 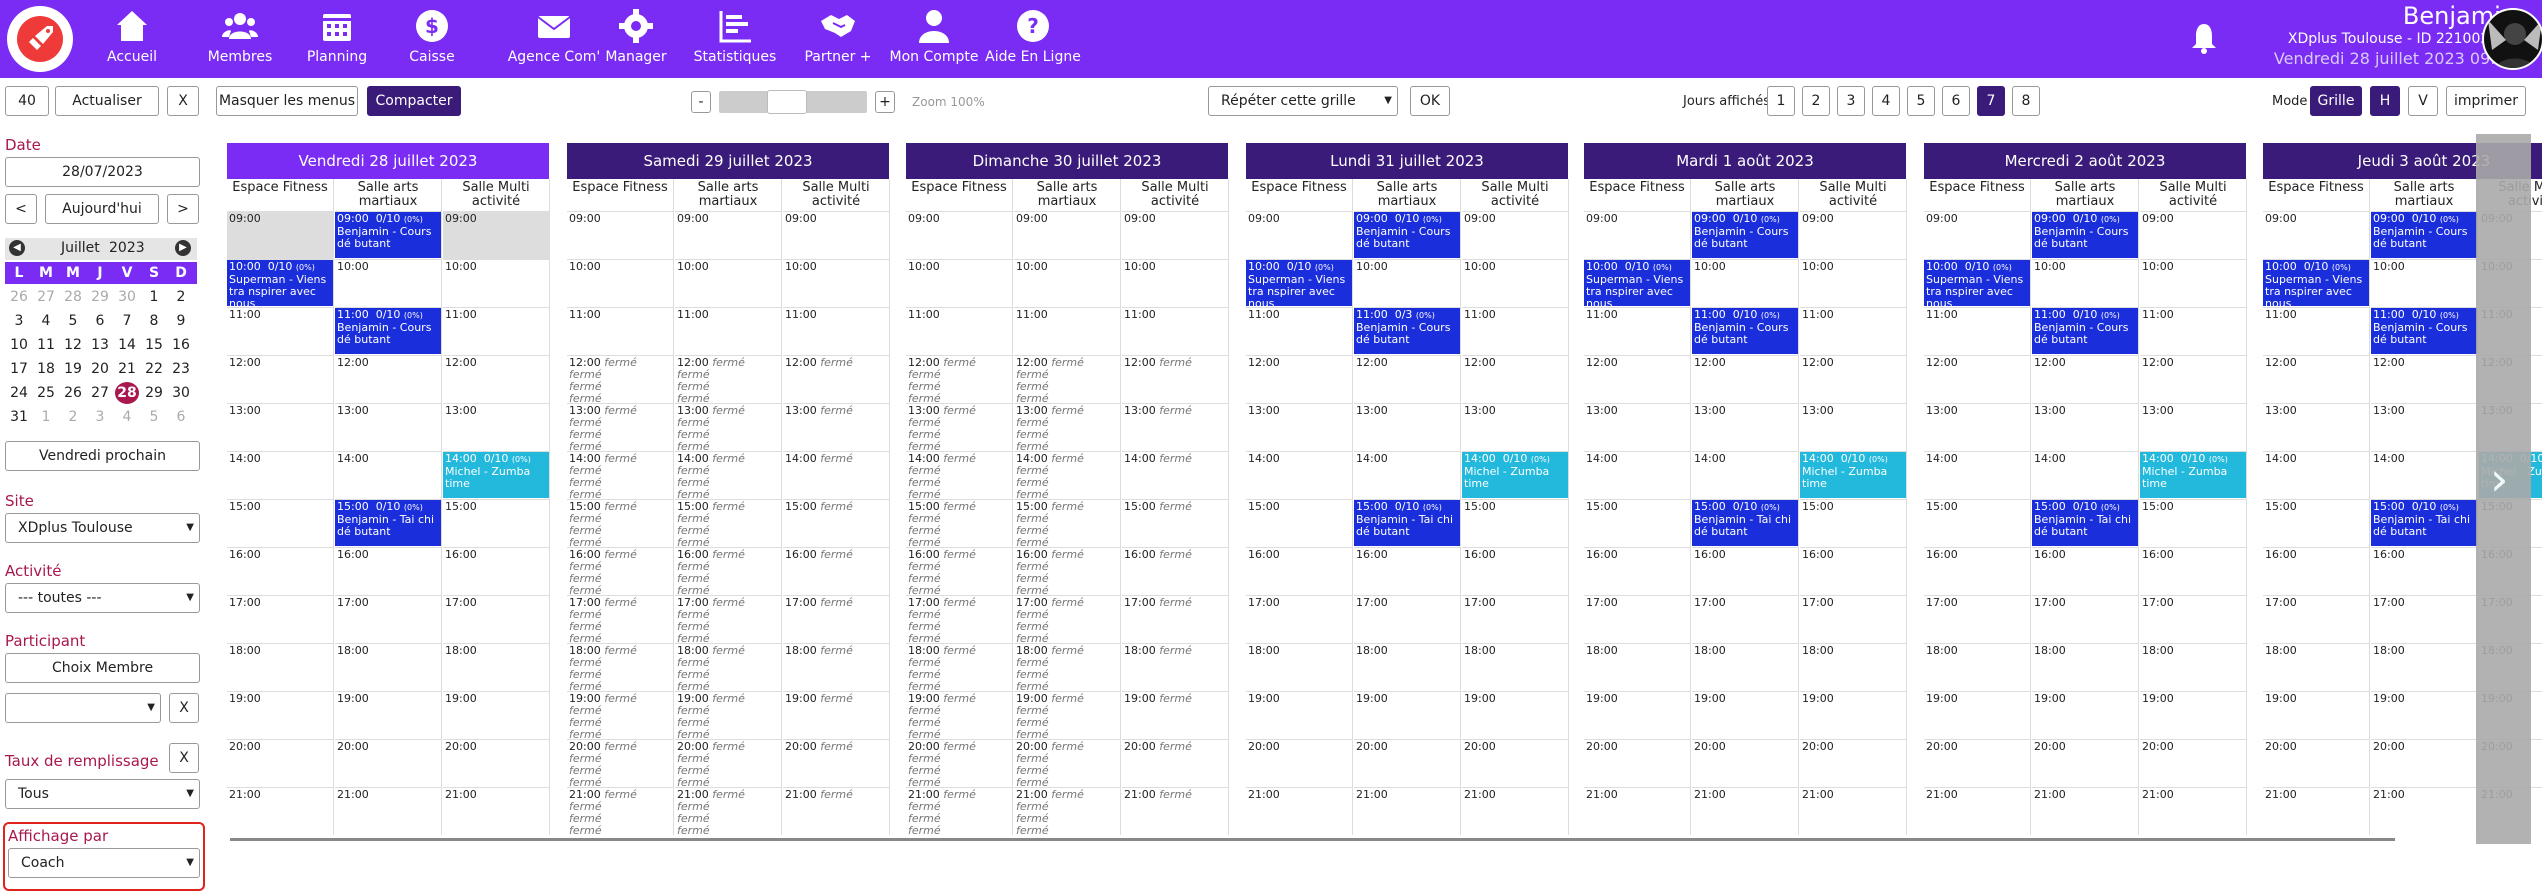 What do you see at coordinates (1175, 763) in the screenshot?
I see `time-slot: 20:00 fermé` at bounding box center [1175, 763].